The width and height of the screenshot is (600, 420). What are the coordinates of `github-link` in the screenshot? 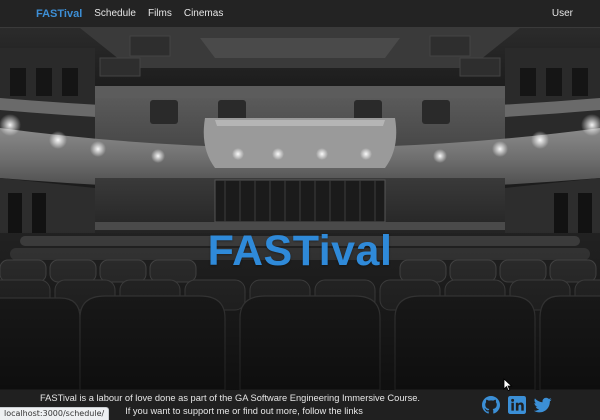 It's located at (491, 405).